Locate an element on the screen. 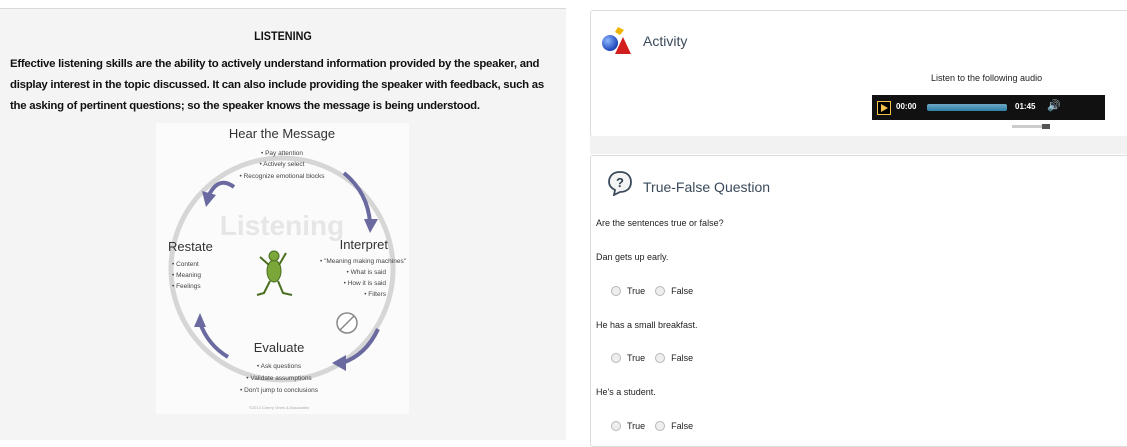  question-title: True-False Question is located at coordinates (707, 187).